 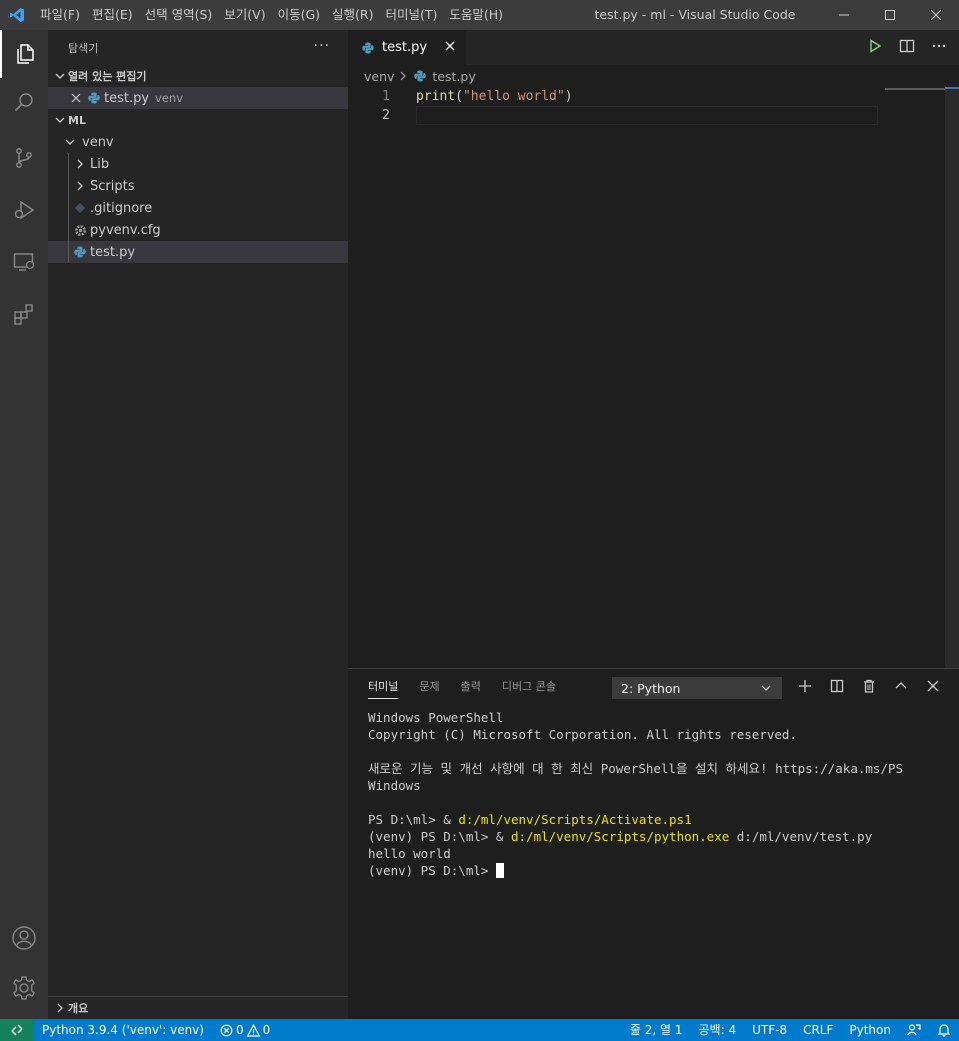 What do you see at coordinates (450, 48) in the screenshot?
I see `close-tab-icon` at bounding box center [450, 48].